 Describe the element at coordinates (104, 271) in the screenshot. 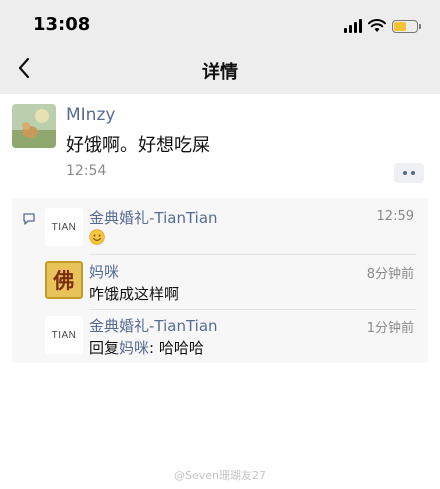

I see `commenter-name: 妈咪` at that location.